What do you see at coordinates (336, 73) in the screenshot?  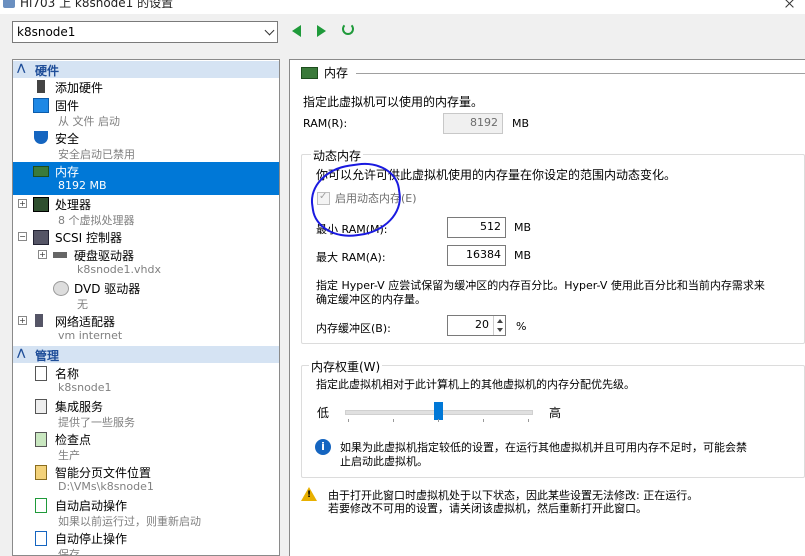 I see `section-title: 内存` at bounding box center [336, 73].